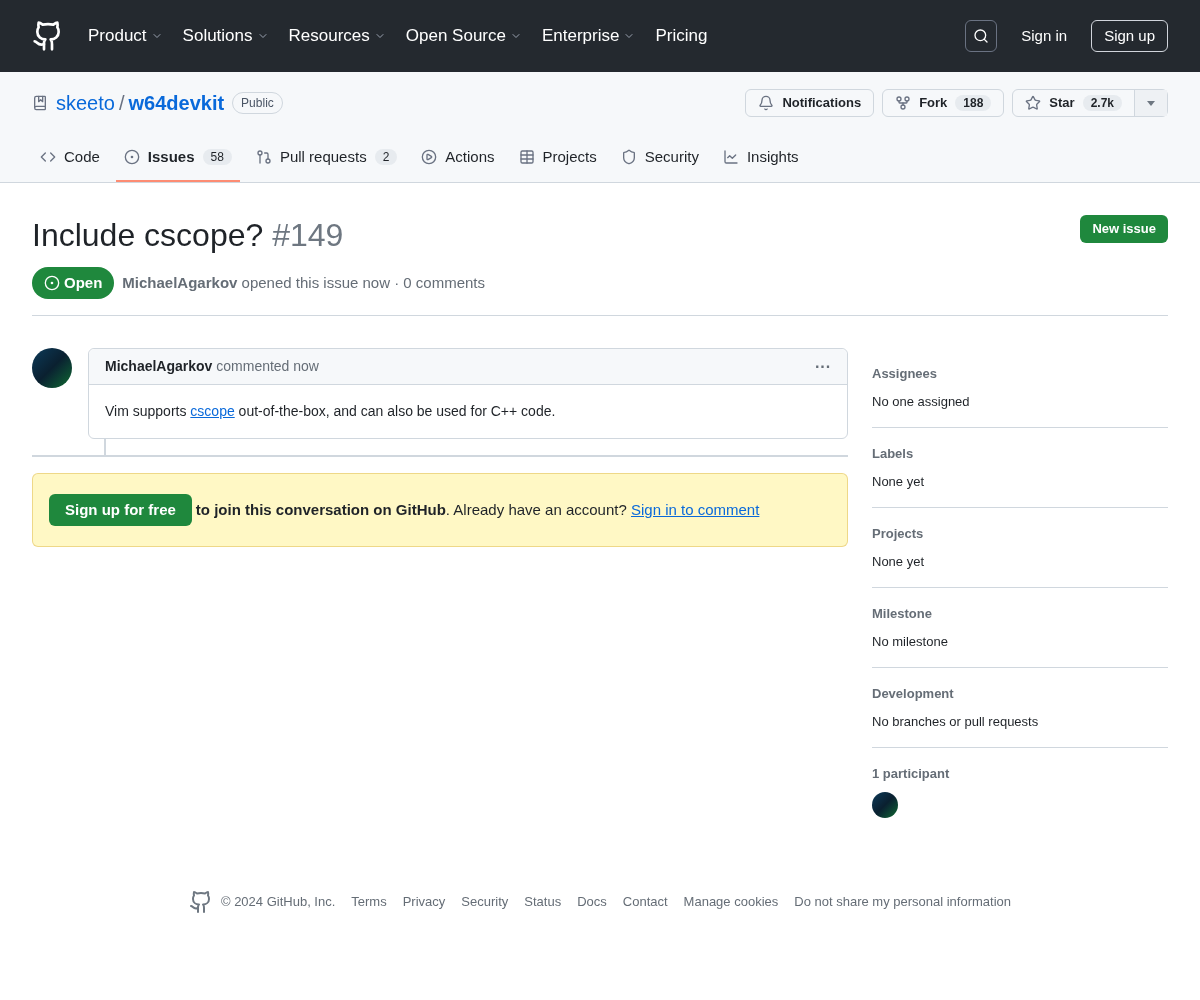  I want to click on repo-icon, so click(40, 103).